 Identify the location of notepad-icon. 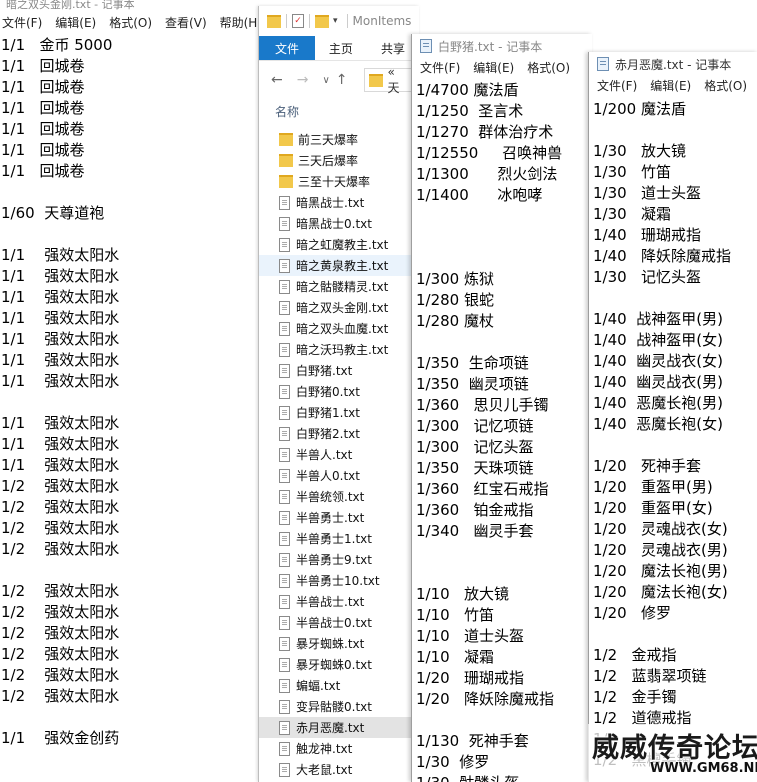
(426, 46).